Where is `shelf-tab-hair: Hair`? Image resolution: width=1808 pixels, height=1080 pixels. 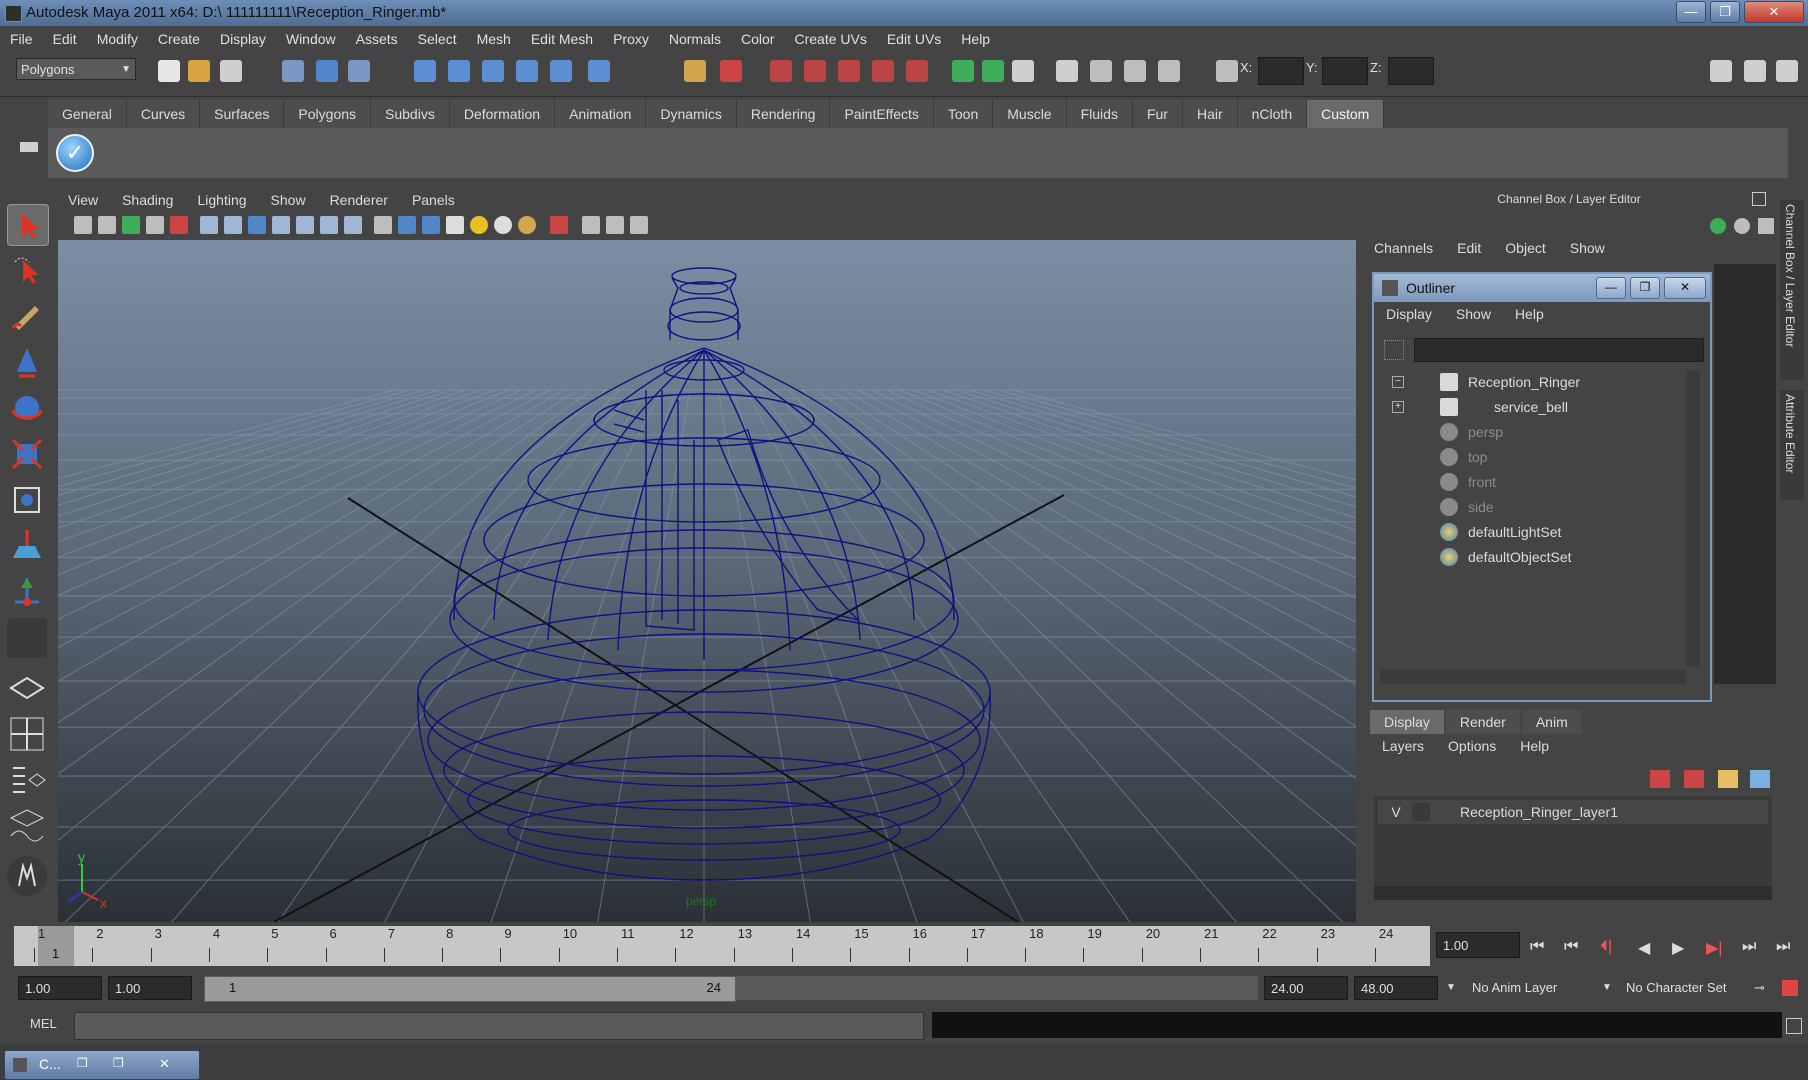 shelf-tab-hair: Hair is located at coordinates (1210, 114).